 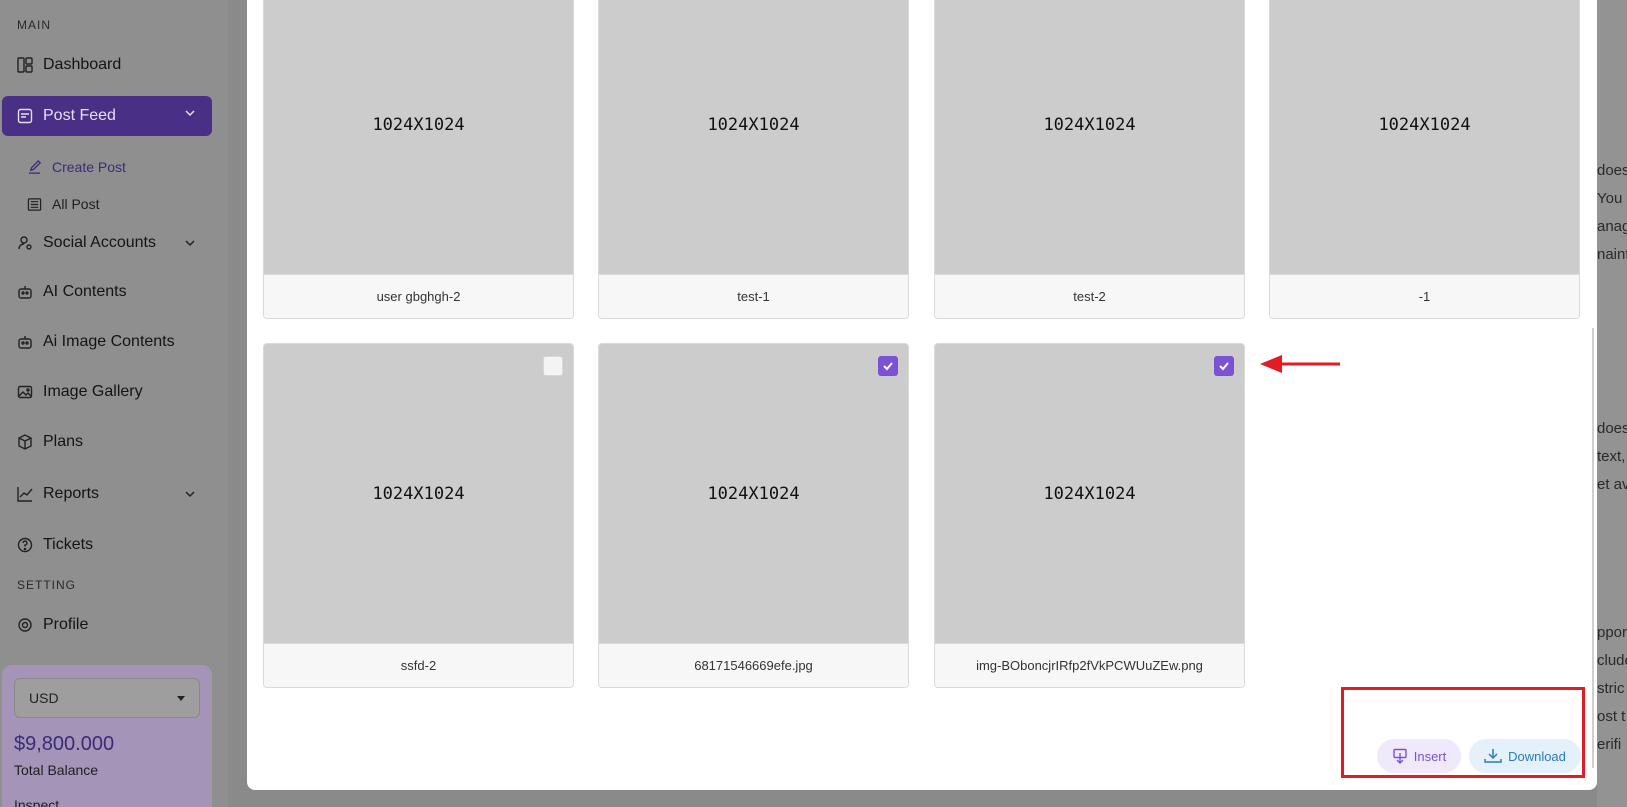 What do you see at coordinates (85, 291) in the screenshot?
I see `sidebar-item-label: AI Contents` at bounding box center [85, 291].